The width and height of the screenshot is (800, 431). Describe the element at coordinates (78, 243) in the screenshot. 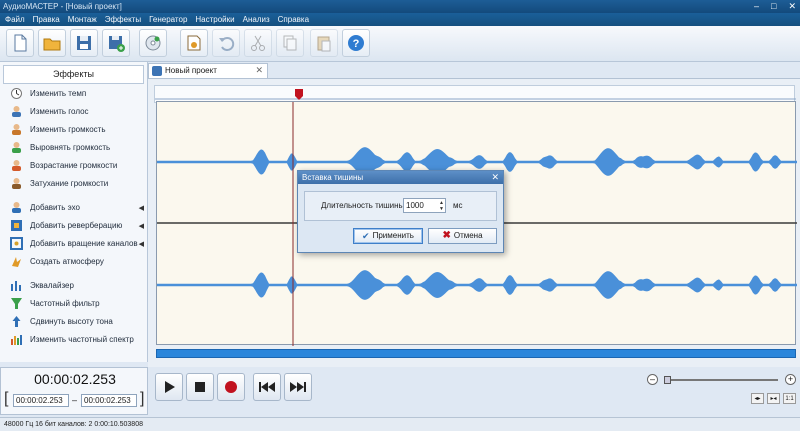

I see `effect-channel-rotation: Добавить вращение каналов ◀` at that location.